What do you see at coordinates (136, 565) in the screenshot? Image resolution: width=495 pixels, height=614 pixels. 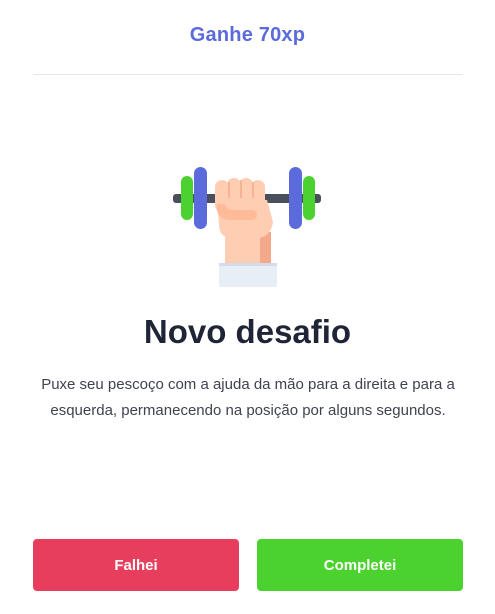 I see `failed-button: Falhei` at bounding box center [136, 565].